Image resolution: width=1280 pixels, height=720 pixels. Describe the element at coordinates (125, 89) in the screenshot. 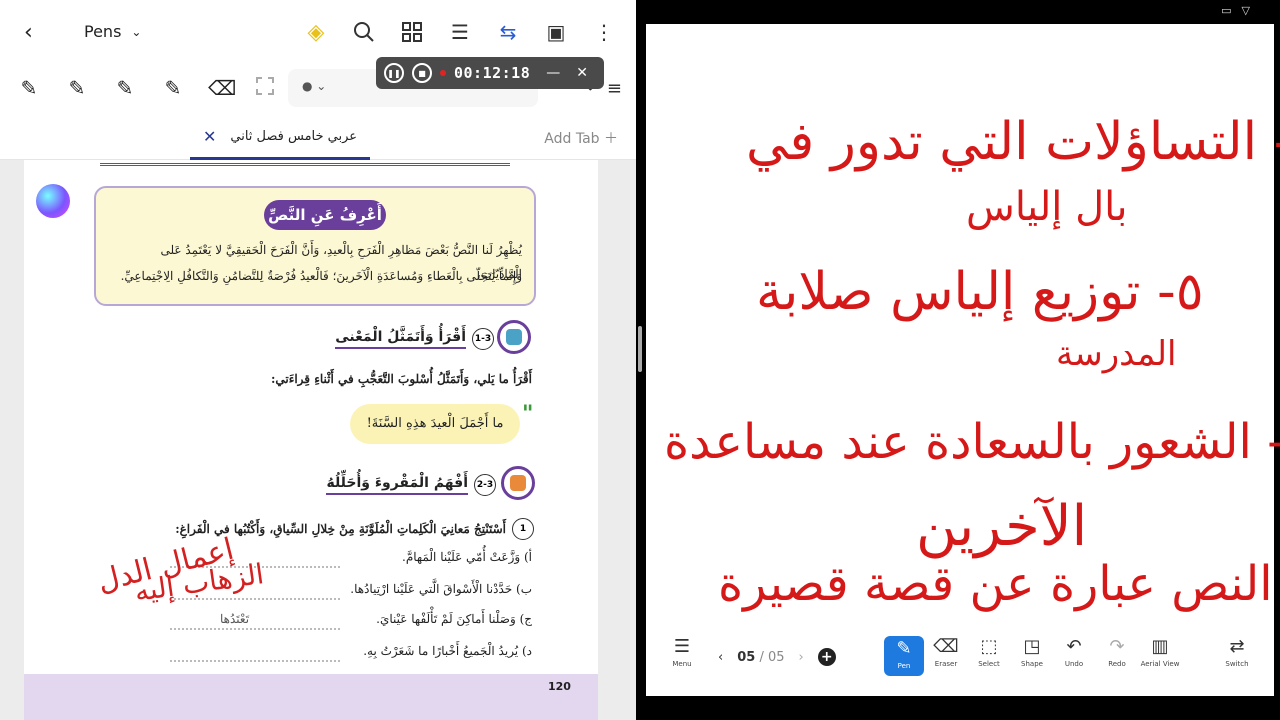

I see `highlighter-tool-icon: ✎` at that location.